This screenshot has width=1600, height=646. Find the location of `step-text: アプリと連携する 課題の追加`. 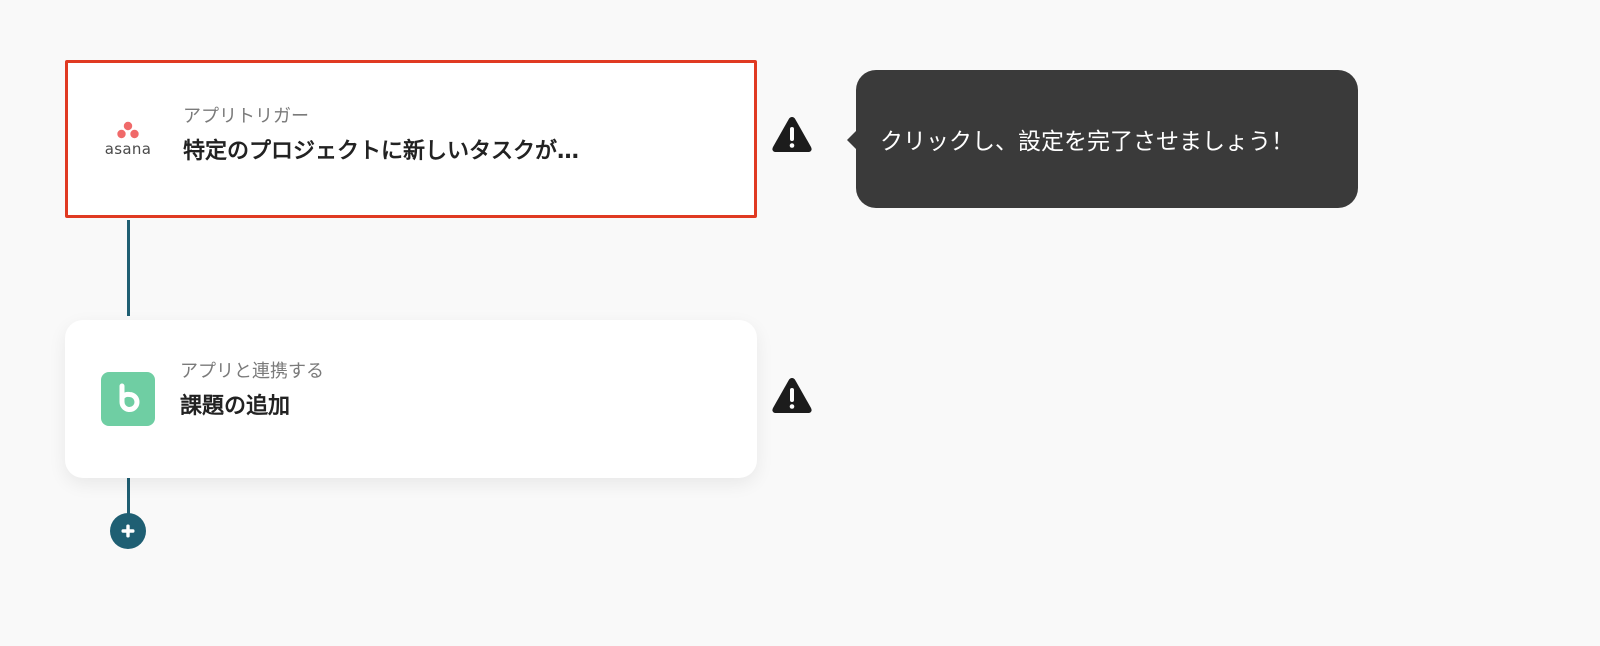

step-text: アプリと連携する 課題の追加 is located at coordinates (252, 391).